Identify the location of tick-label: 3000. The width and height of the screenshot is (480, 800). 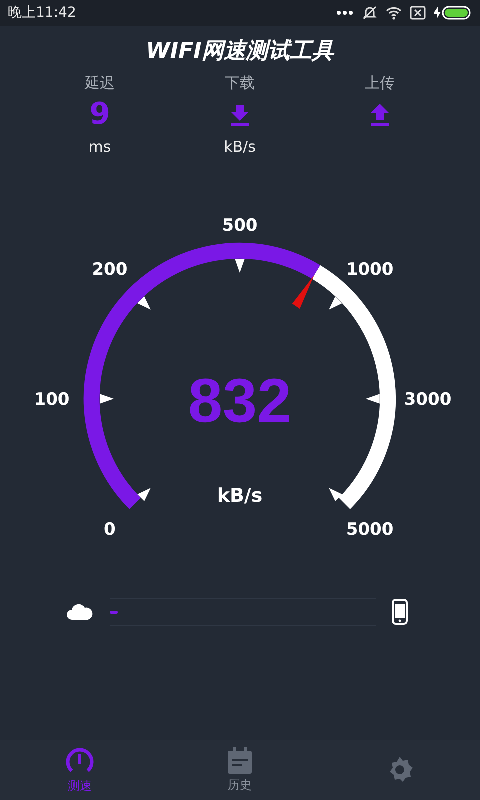
(428, 400).